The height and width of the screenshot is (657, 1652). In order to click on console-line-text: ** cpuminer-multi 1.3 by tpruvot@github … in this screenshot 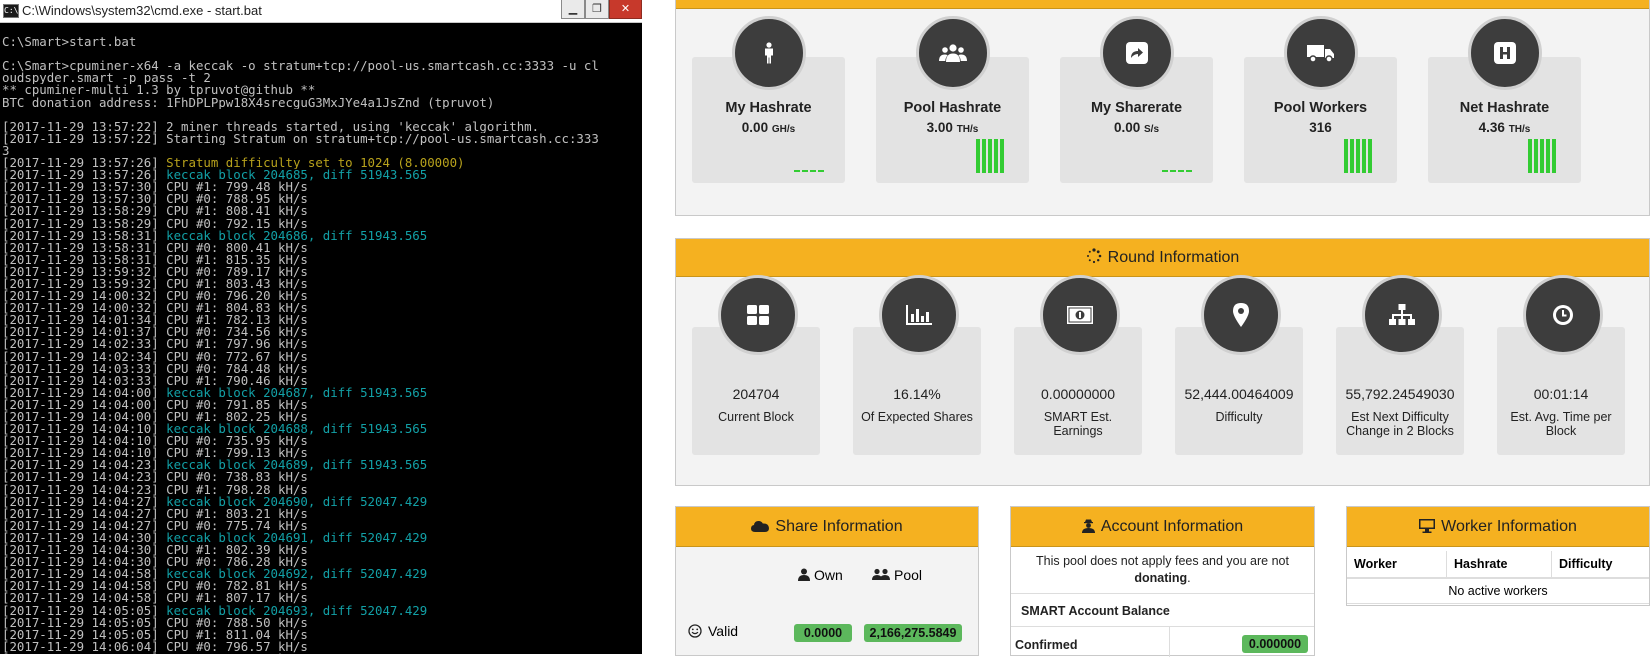, I will do `click(159, 90)`.